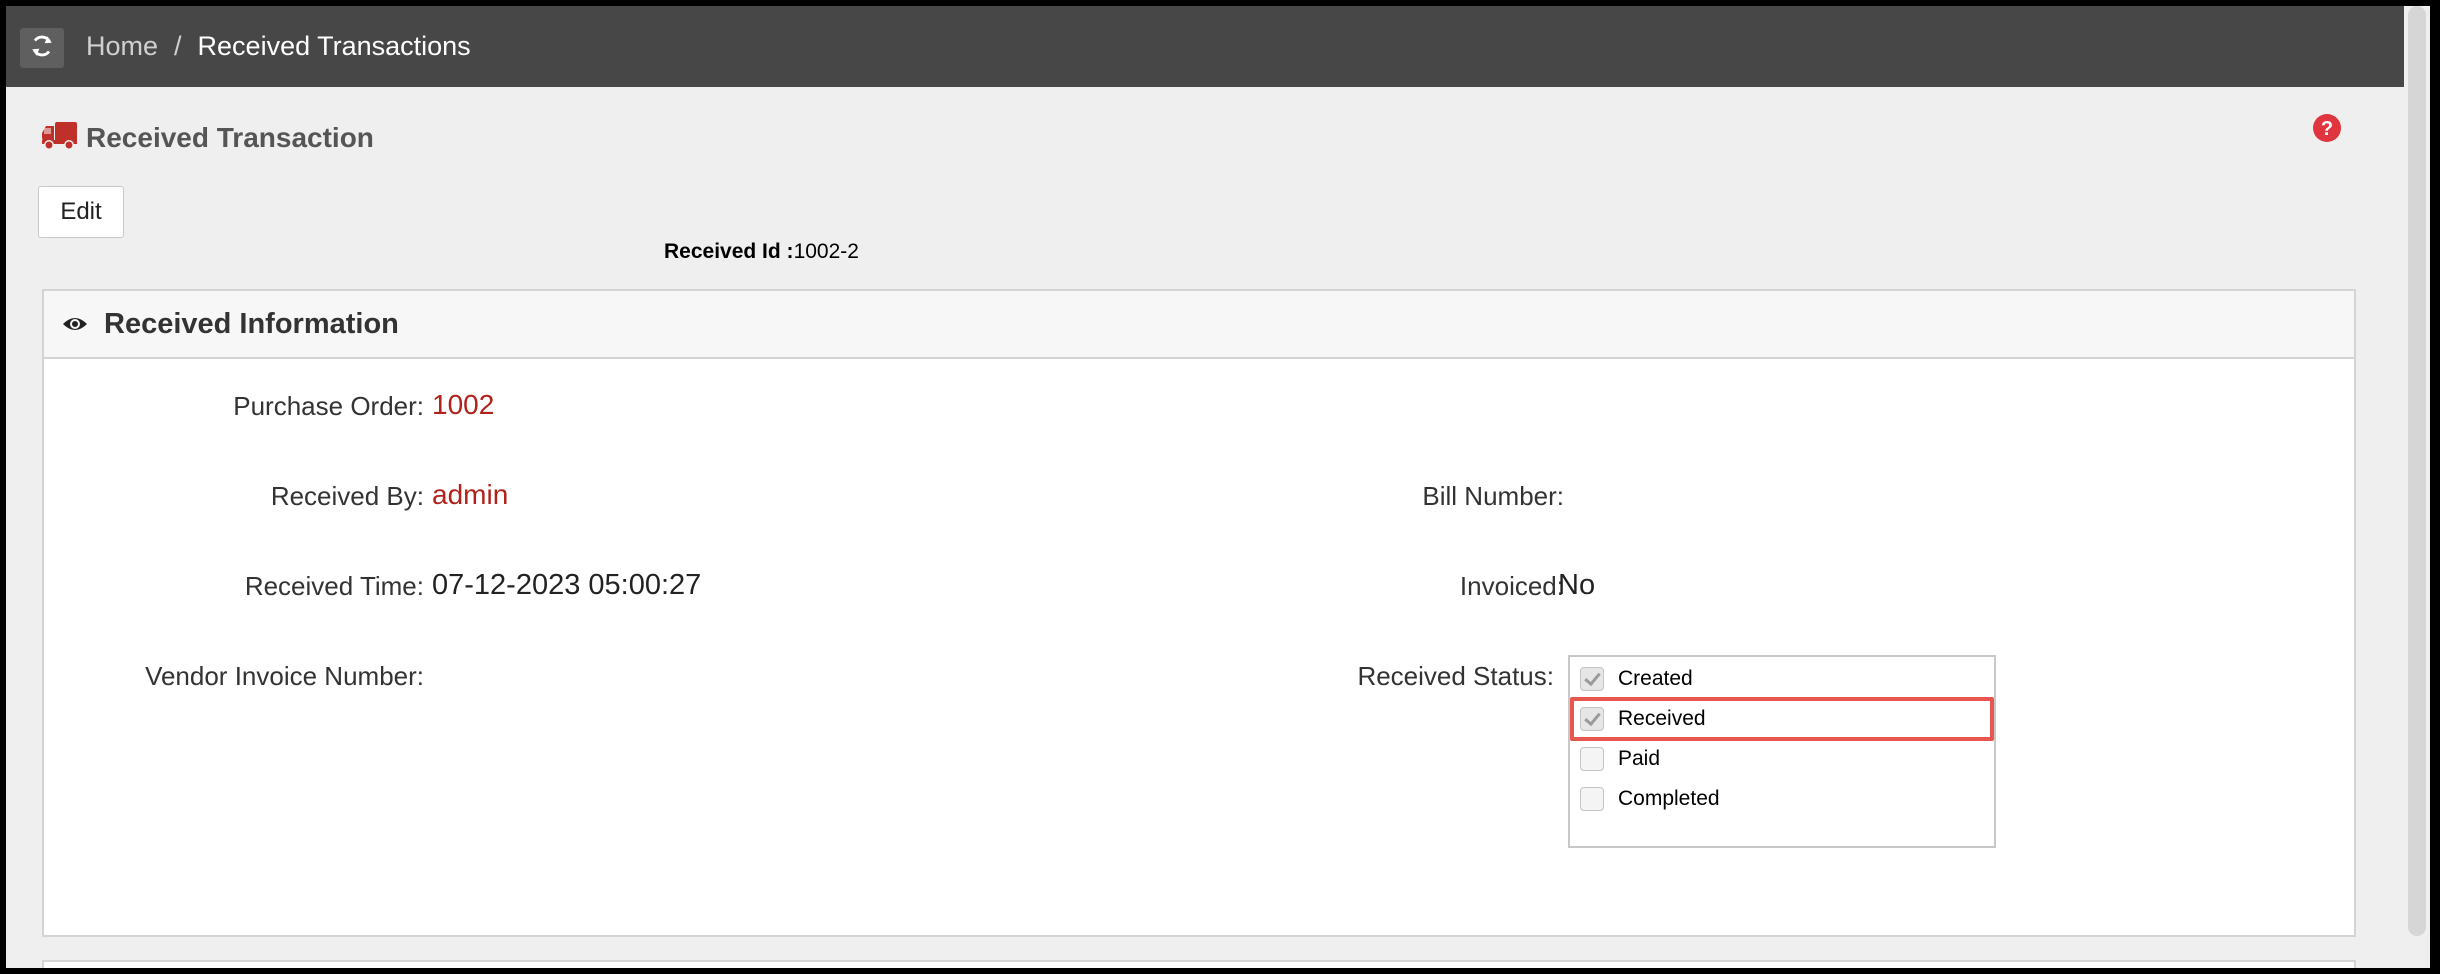 The width and height of the screenshot is (2440, 974). What do you see at coordinates (1782, 751) in the screenshot?
I see `received-status-checklist: Created Received Paid Completed` at bounding box center [1782, 751].